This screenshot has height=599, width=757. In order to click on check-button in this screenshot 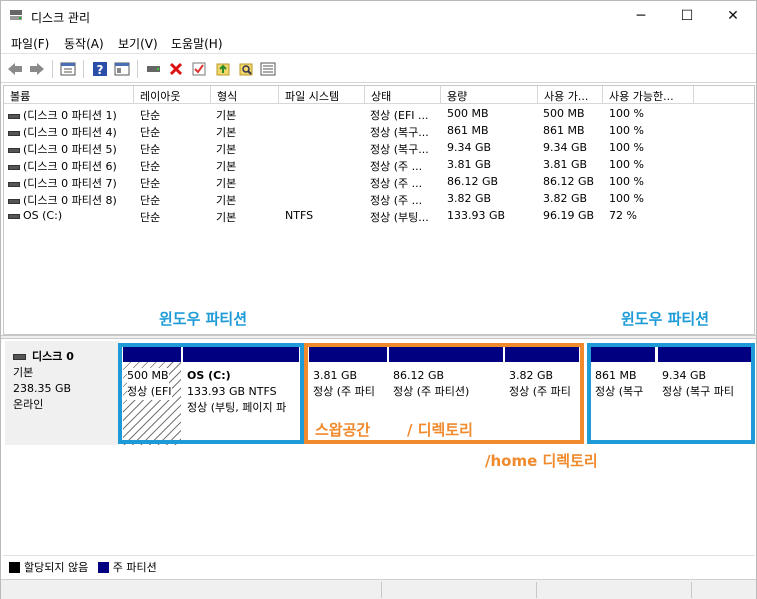, I will do `click(199, 69)`.